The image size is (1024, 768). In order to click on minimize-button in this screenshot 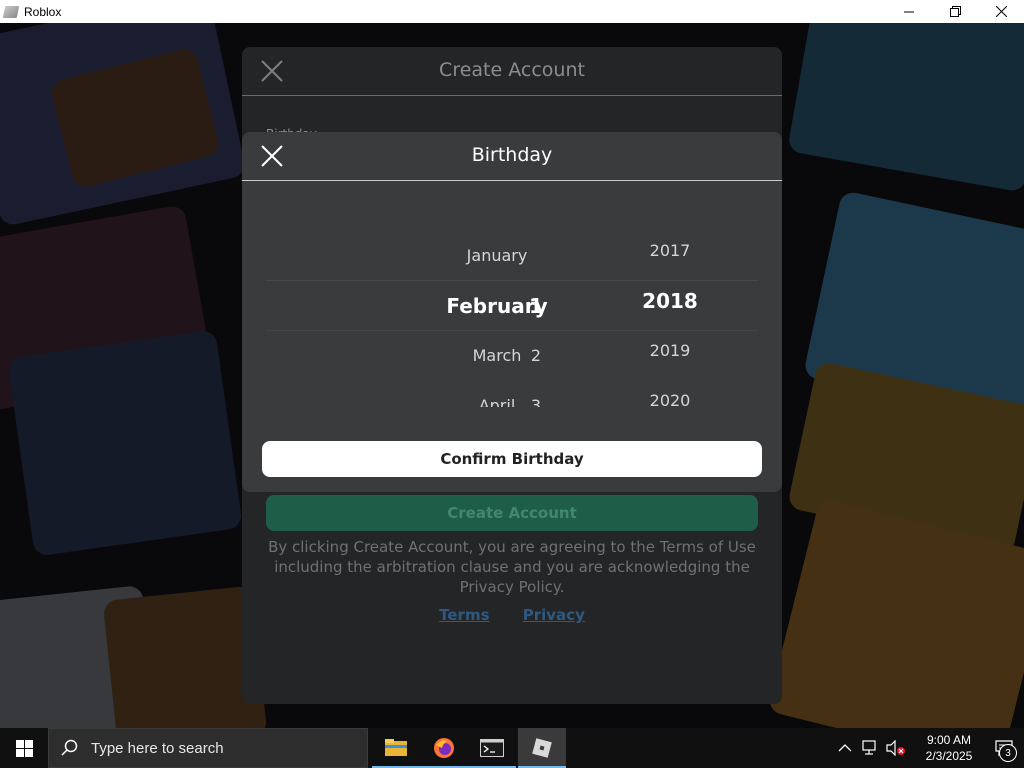, I will do `click(909, 11)`.